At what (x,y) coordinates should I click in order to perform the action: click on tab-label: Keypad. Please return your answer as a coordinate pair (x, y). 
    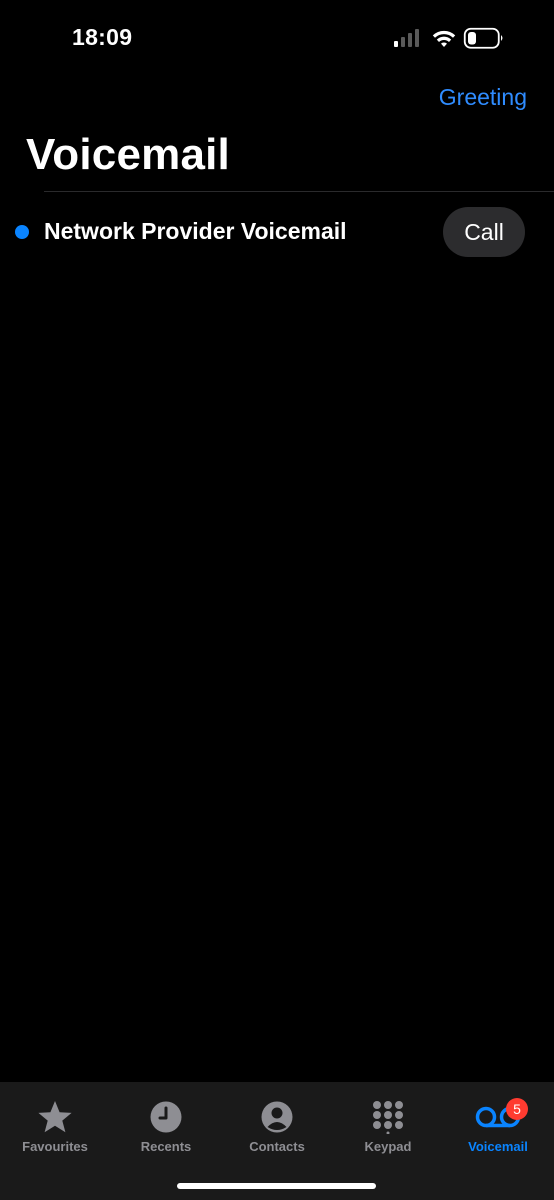
    Looking at the image, I should click on (388, 1146).